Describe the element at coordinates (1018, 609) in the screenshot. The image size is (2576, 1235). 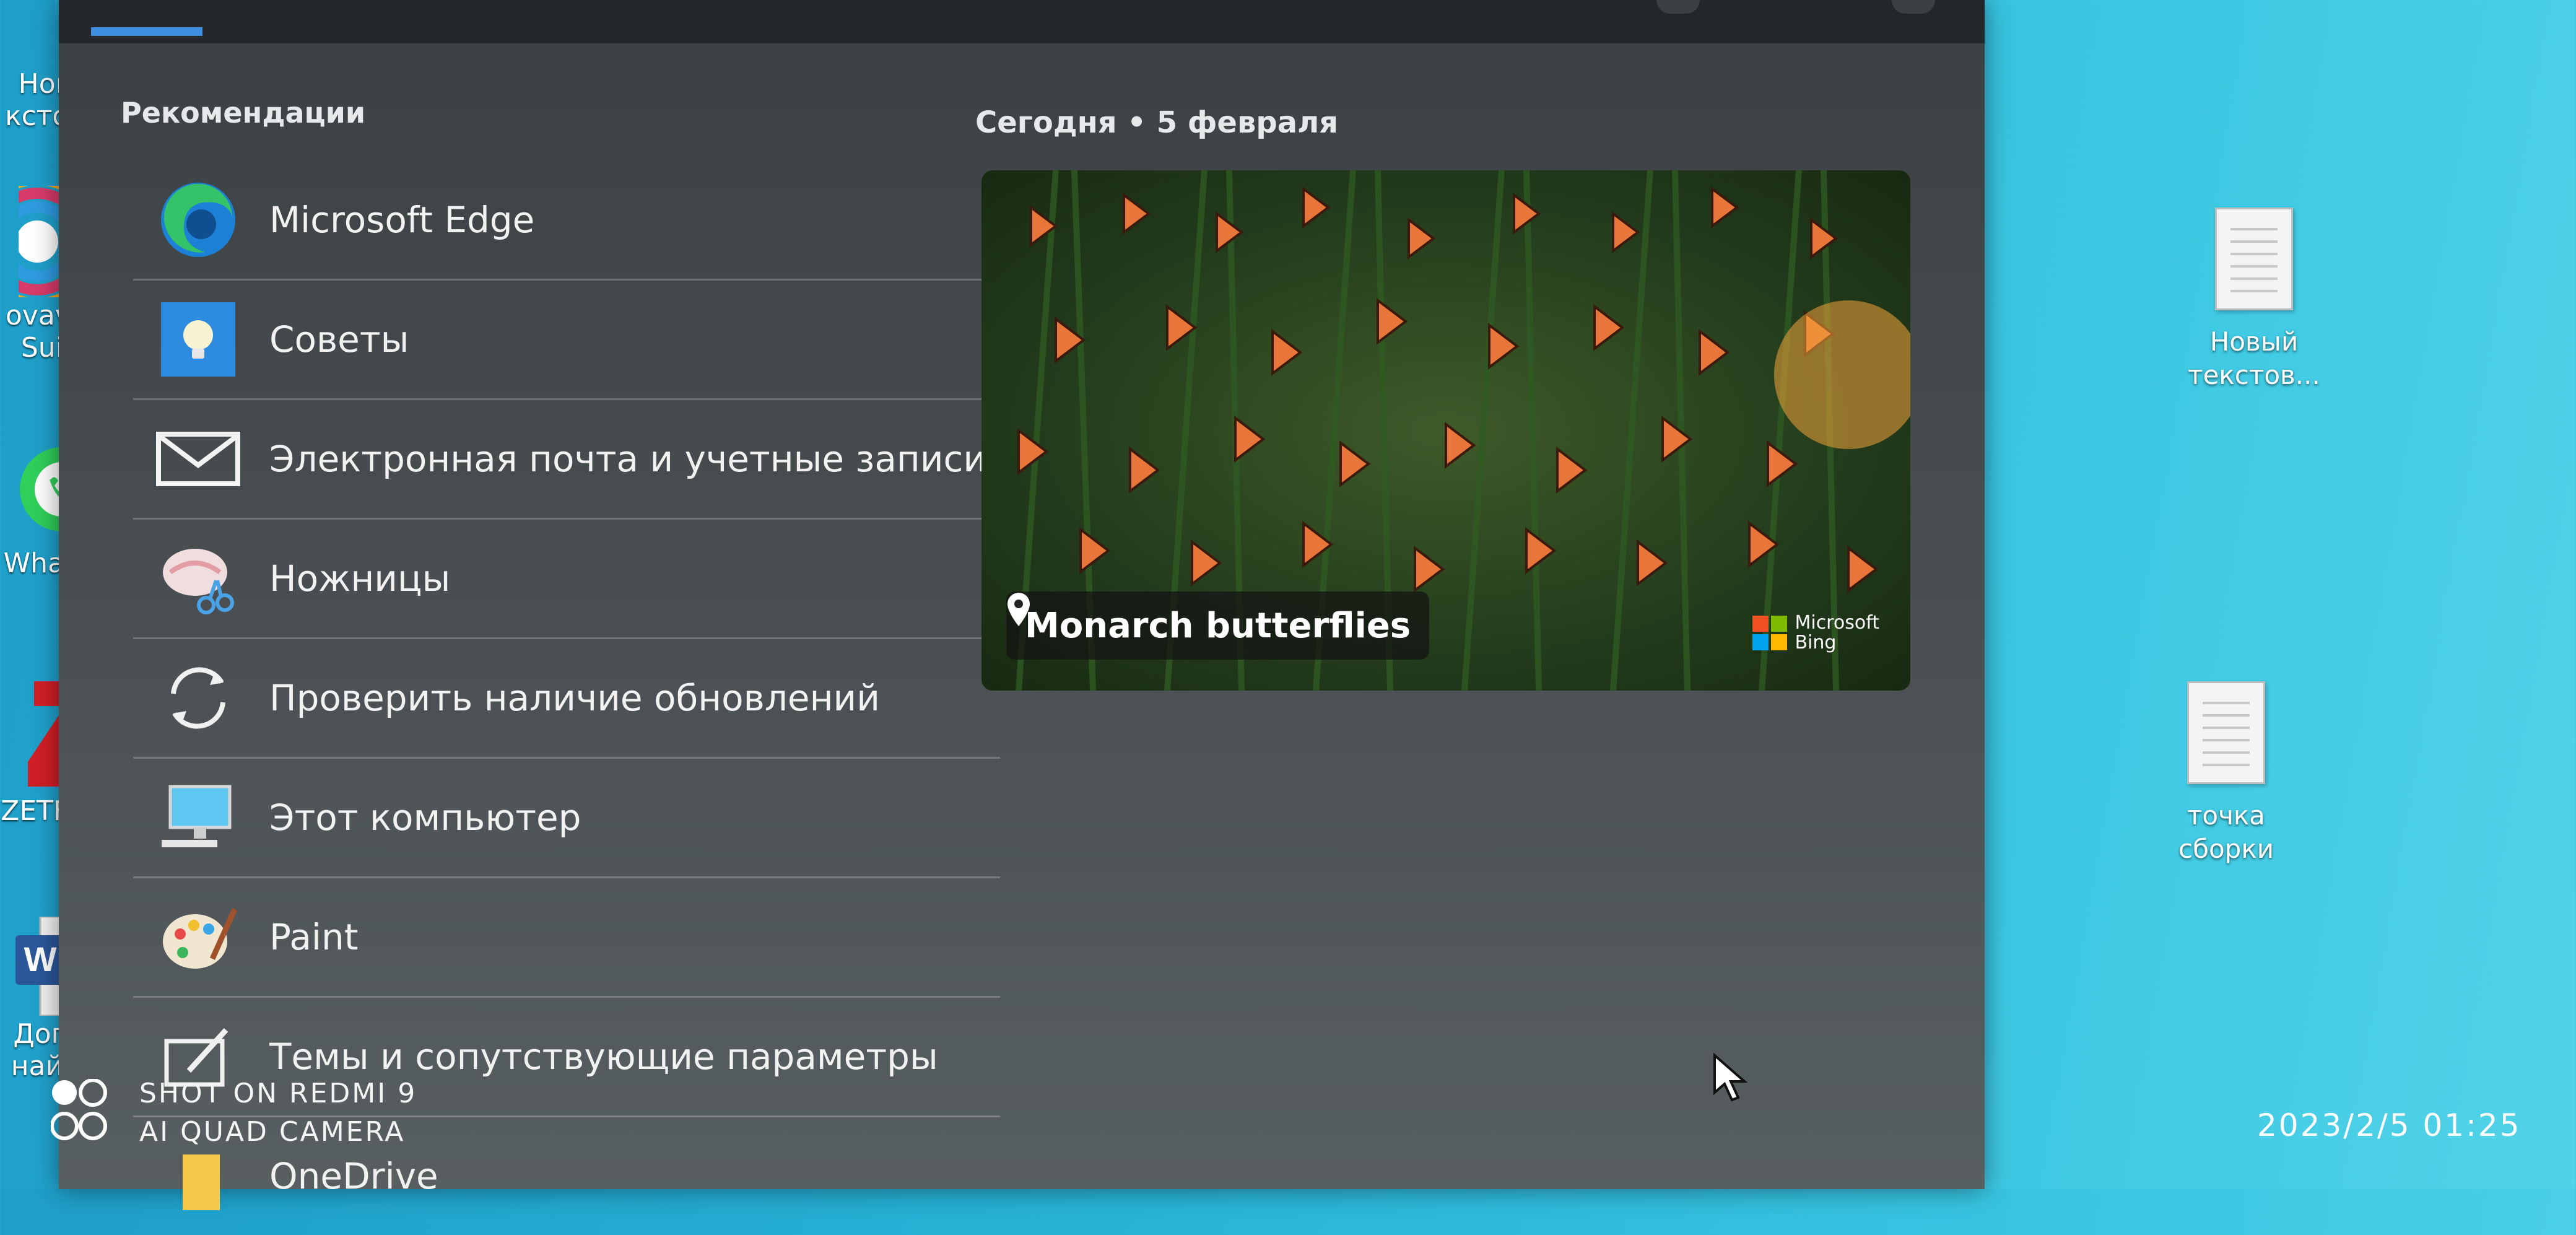
I see `location-pin-icon` at that location.